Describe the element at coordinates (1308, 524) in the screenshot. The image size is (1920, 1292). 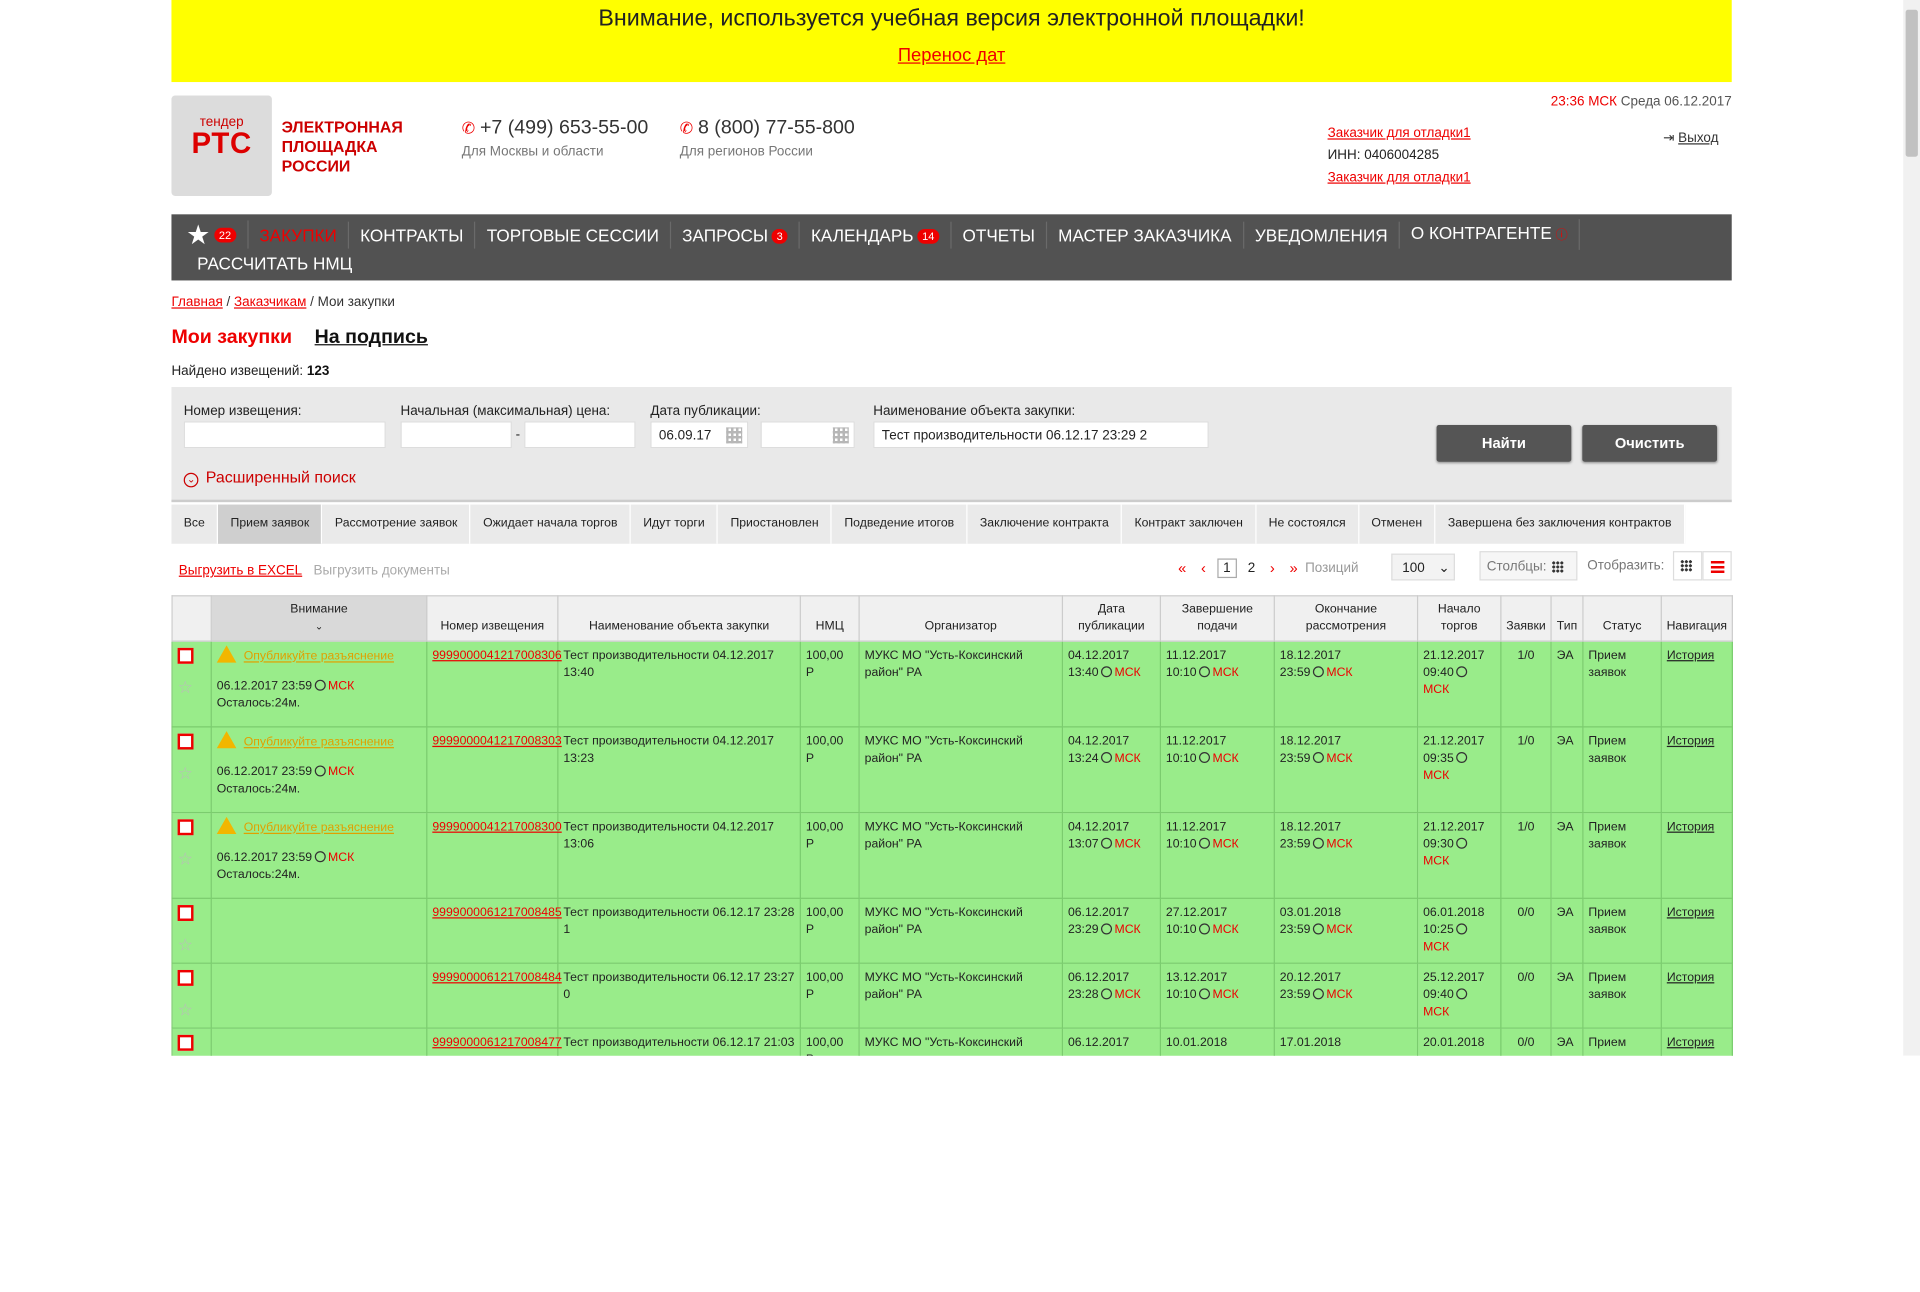
I see `tab-failed: Не состоялся` at that location.